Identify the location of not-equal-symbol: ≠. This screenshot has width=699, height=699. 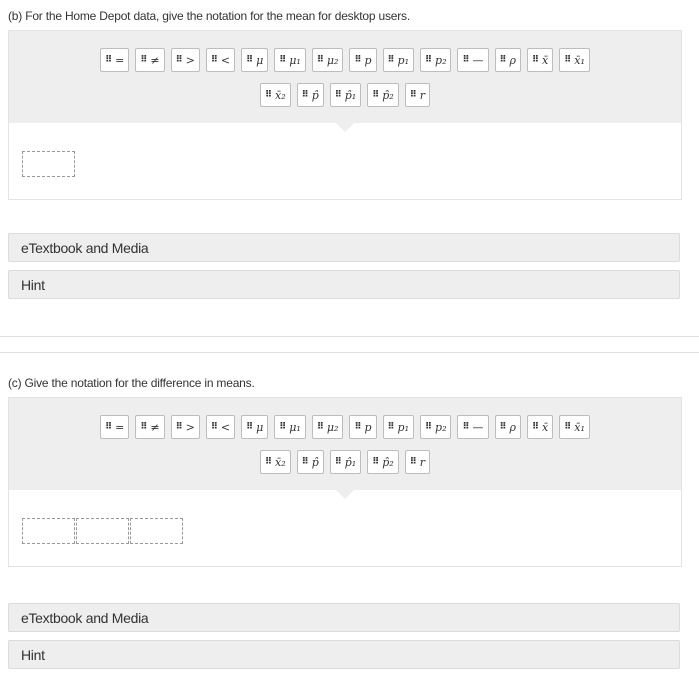
(155, 60).